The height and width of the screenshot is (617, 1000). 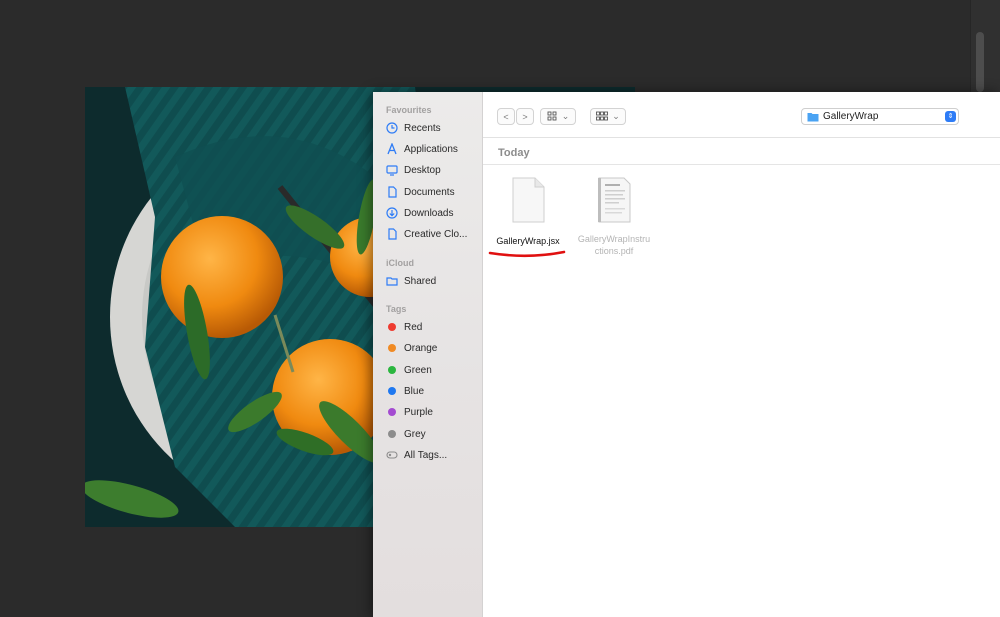 I want to click on green-tag-dot-icon, so click(x=392, y=370).